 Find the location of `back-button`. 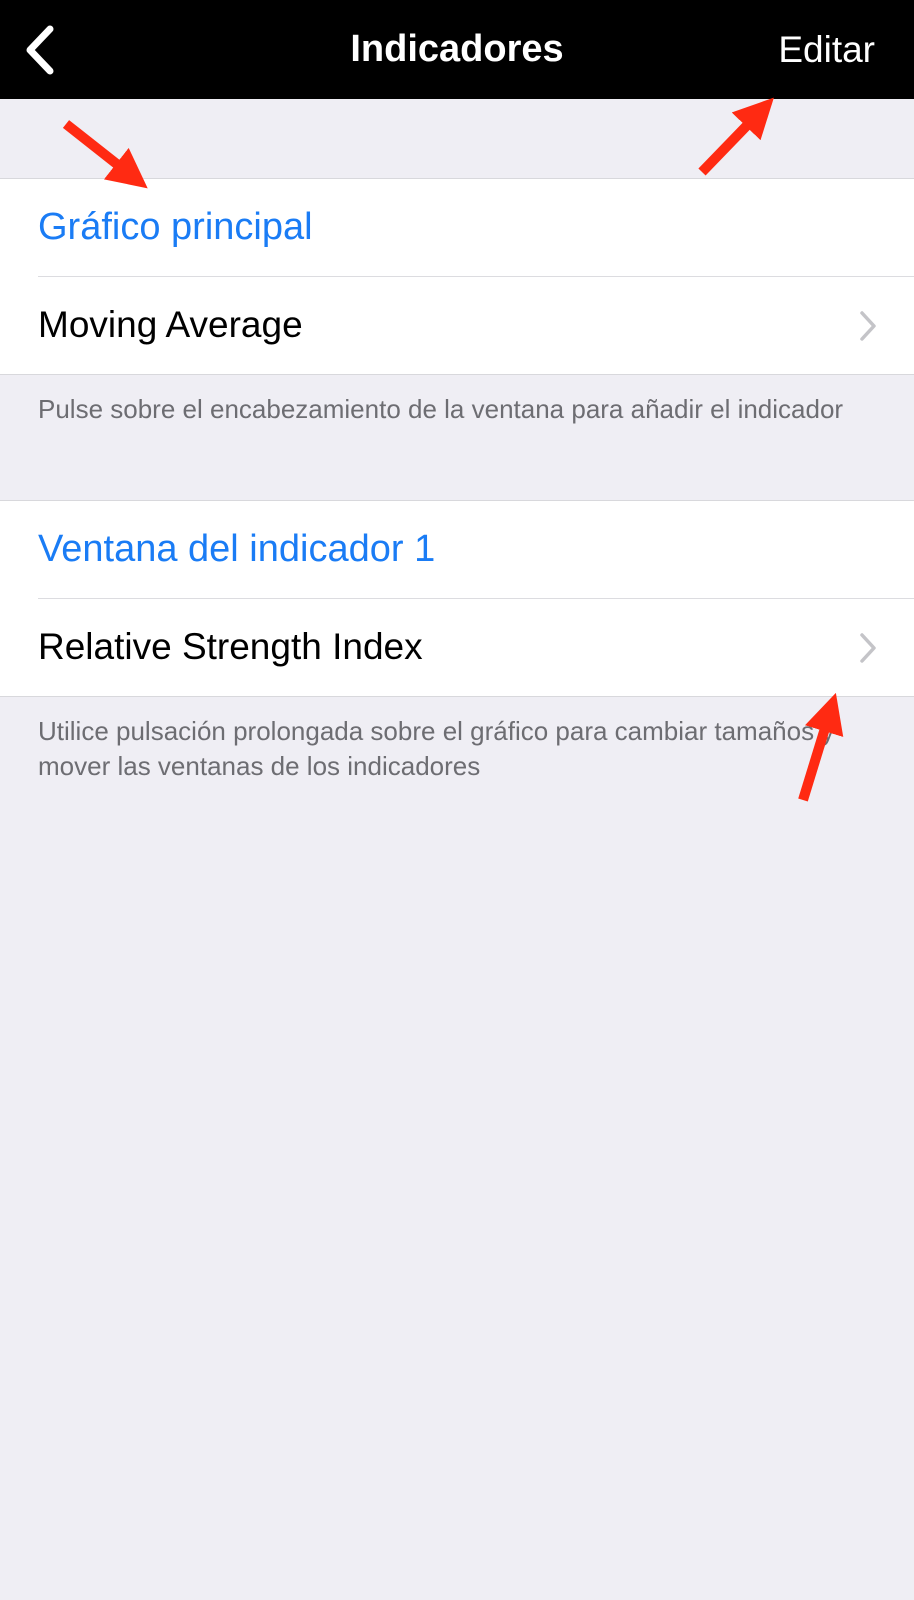

back-button is located at coordinates (39, 50).